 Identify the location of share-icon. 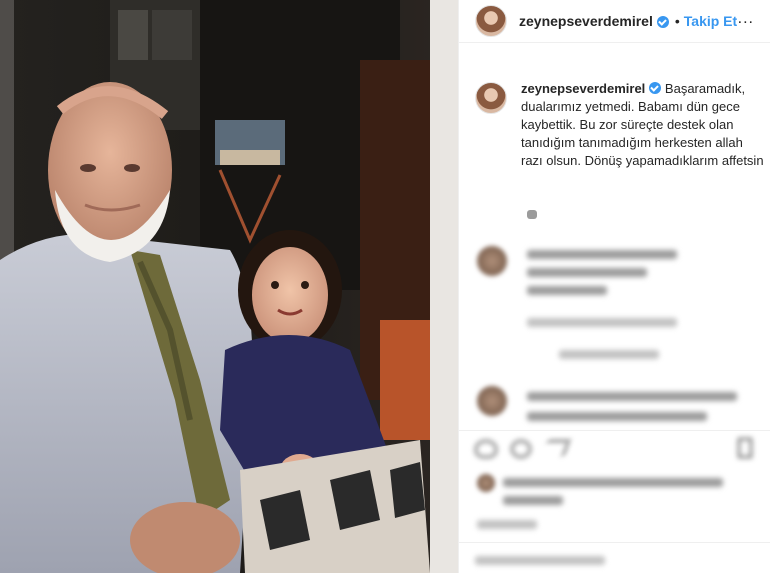
(556, 448).